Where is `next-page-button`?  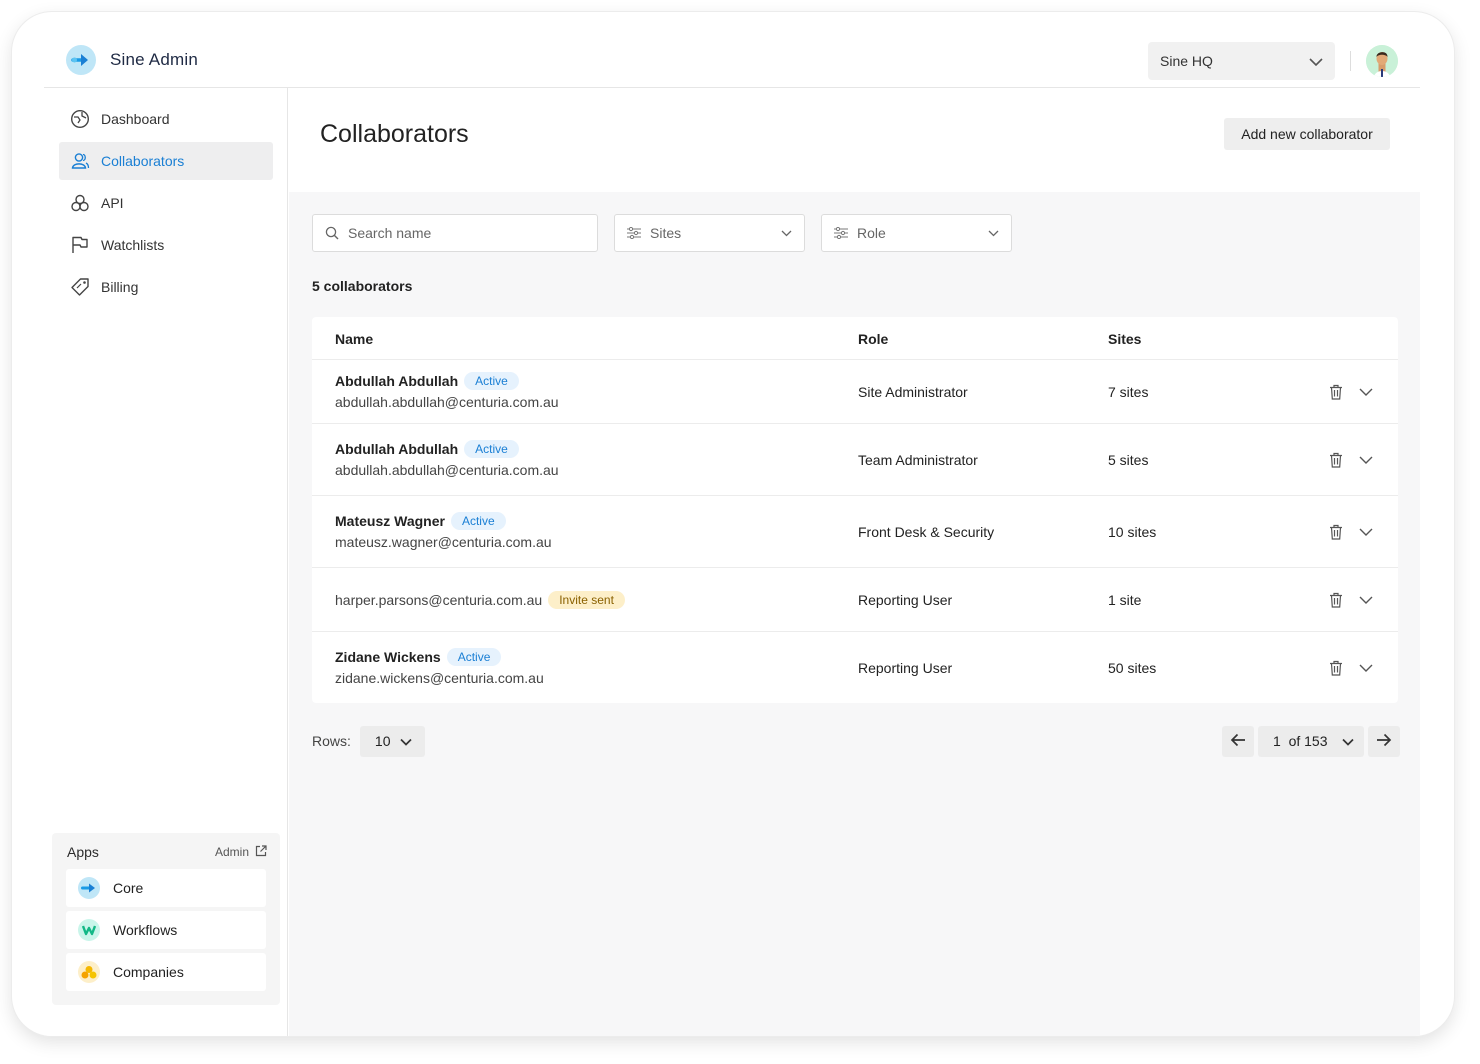
next-page-button is located at coordinates (1384, 741).